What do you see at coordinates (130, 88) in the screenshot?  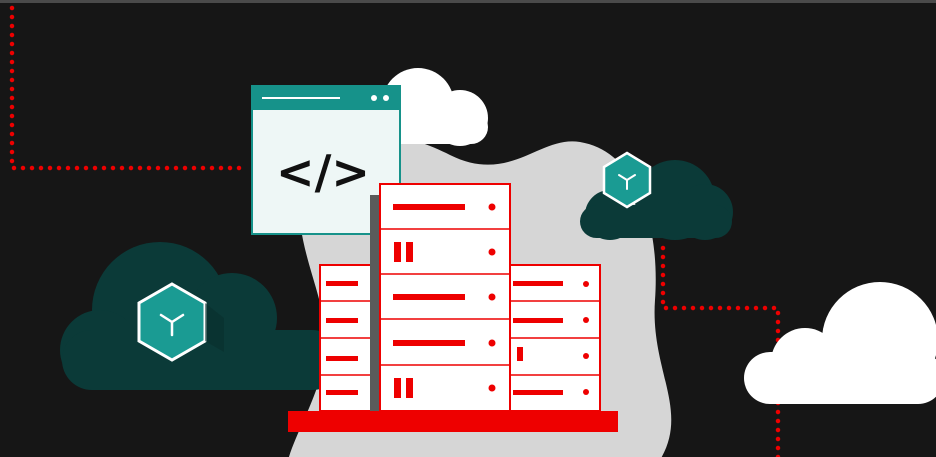 I see `connector-line-left` at bounding box center [130, 88].